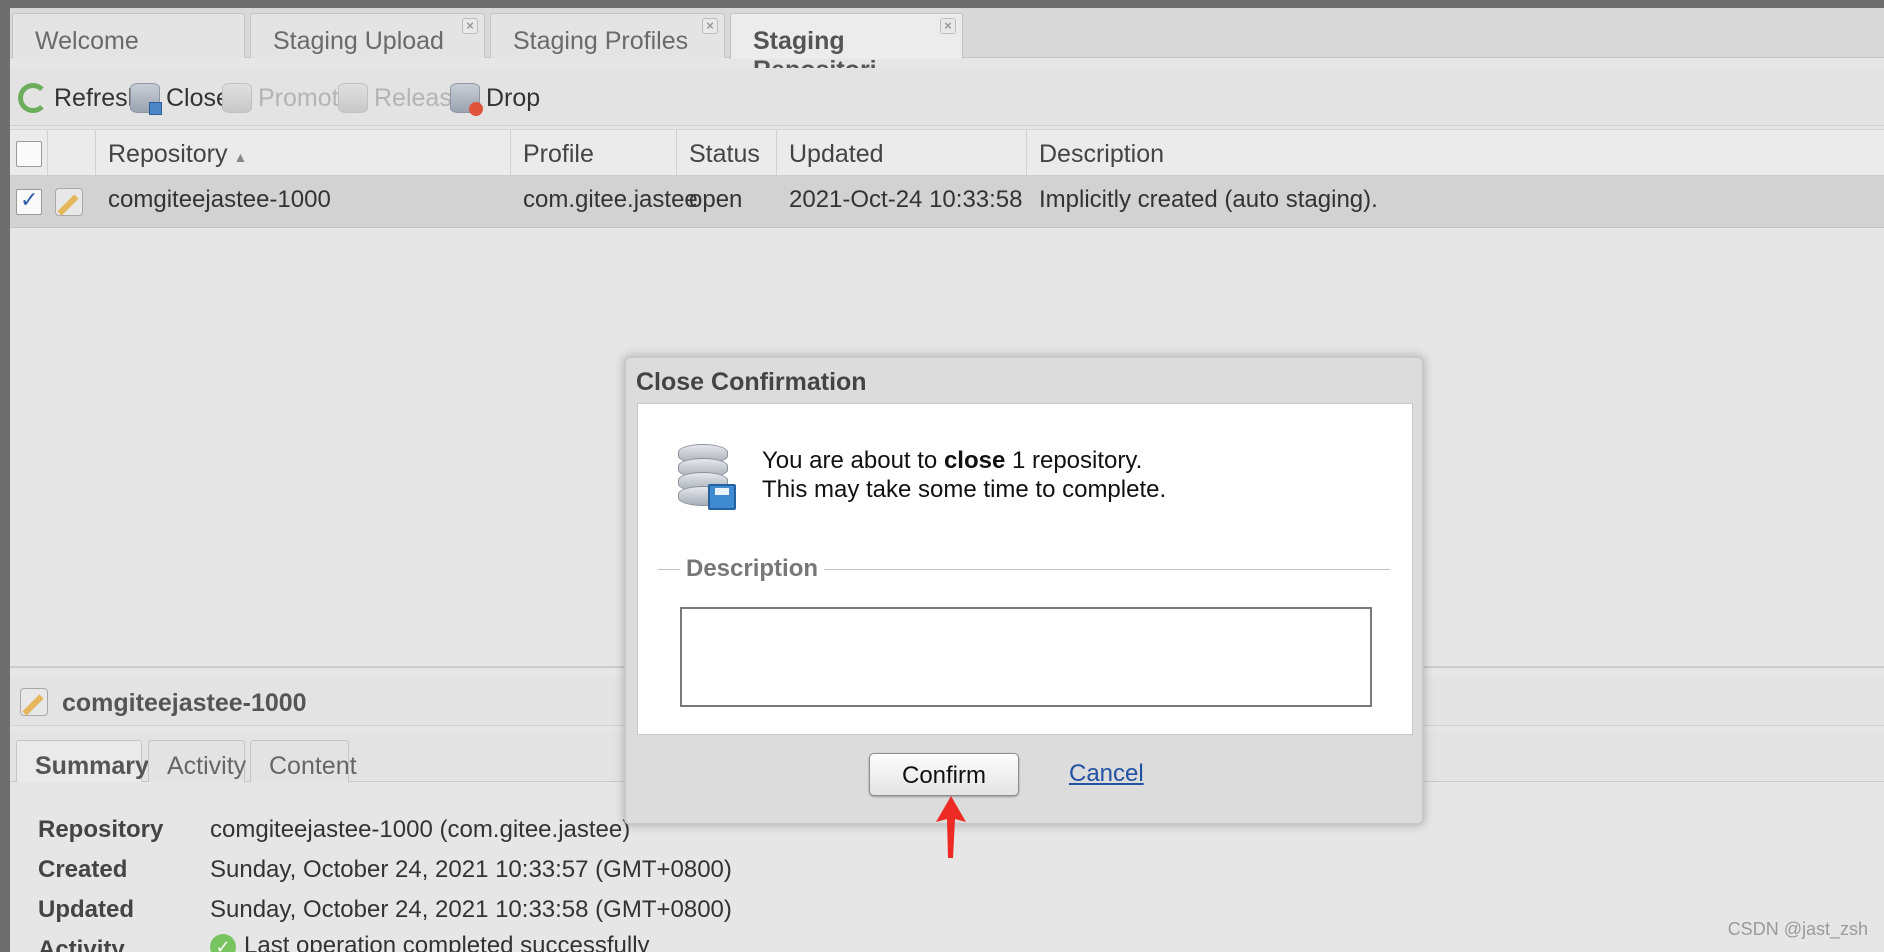 The width and height of the screenshot is (1884, 952). What do you see at coordinates (287, 98) in the screenshot?
I see `promote-button: Promote` at bounding box center [287, 98].